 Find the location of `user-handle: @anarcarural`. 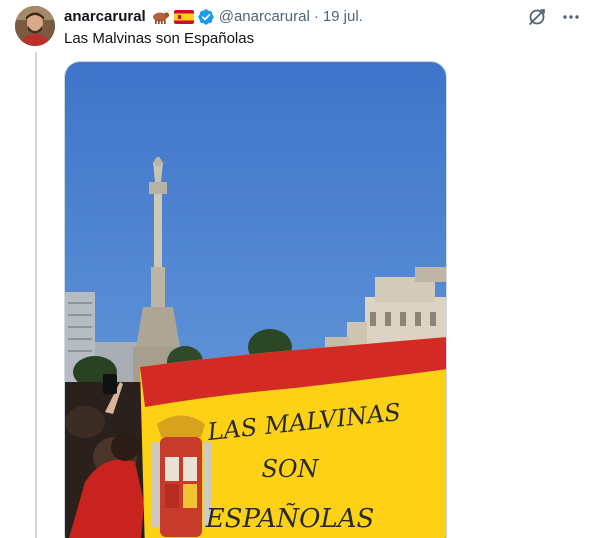

user-handle: @anarcarural is located at coordinates (264, 17).